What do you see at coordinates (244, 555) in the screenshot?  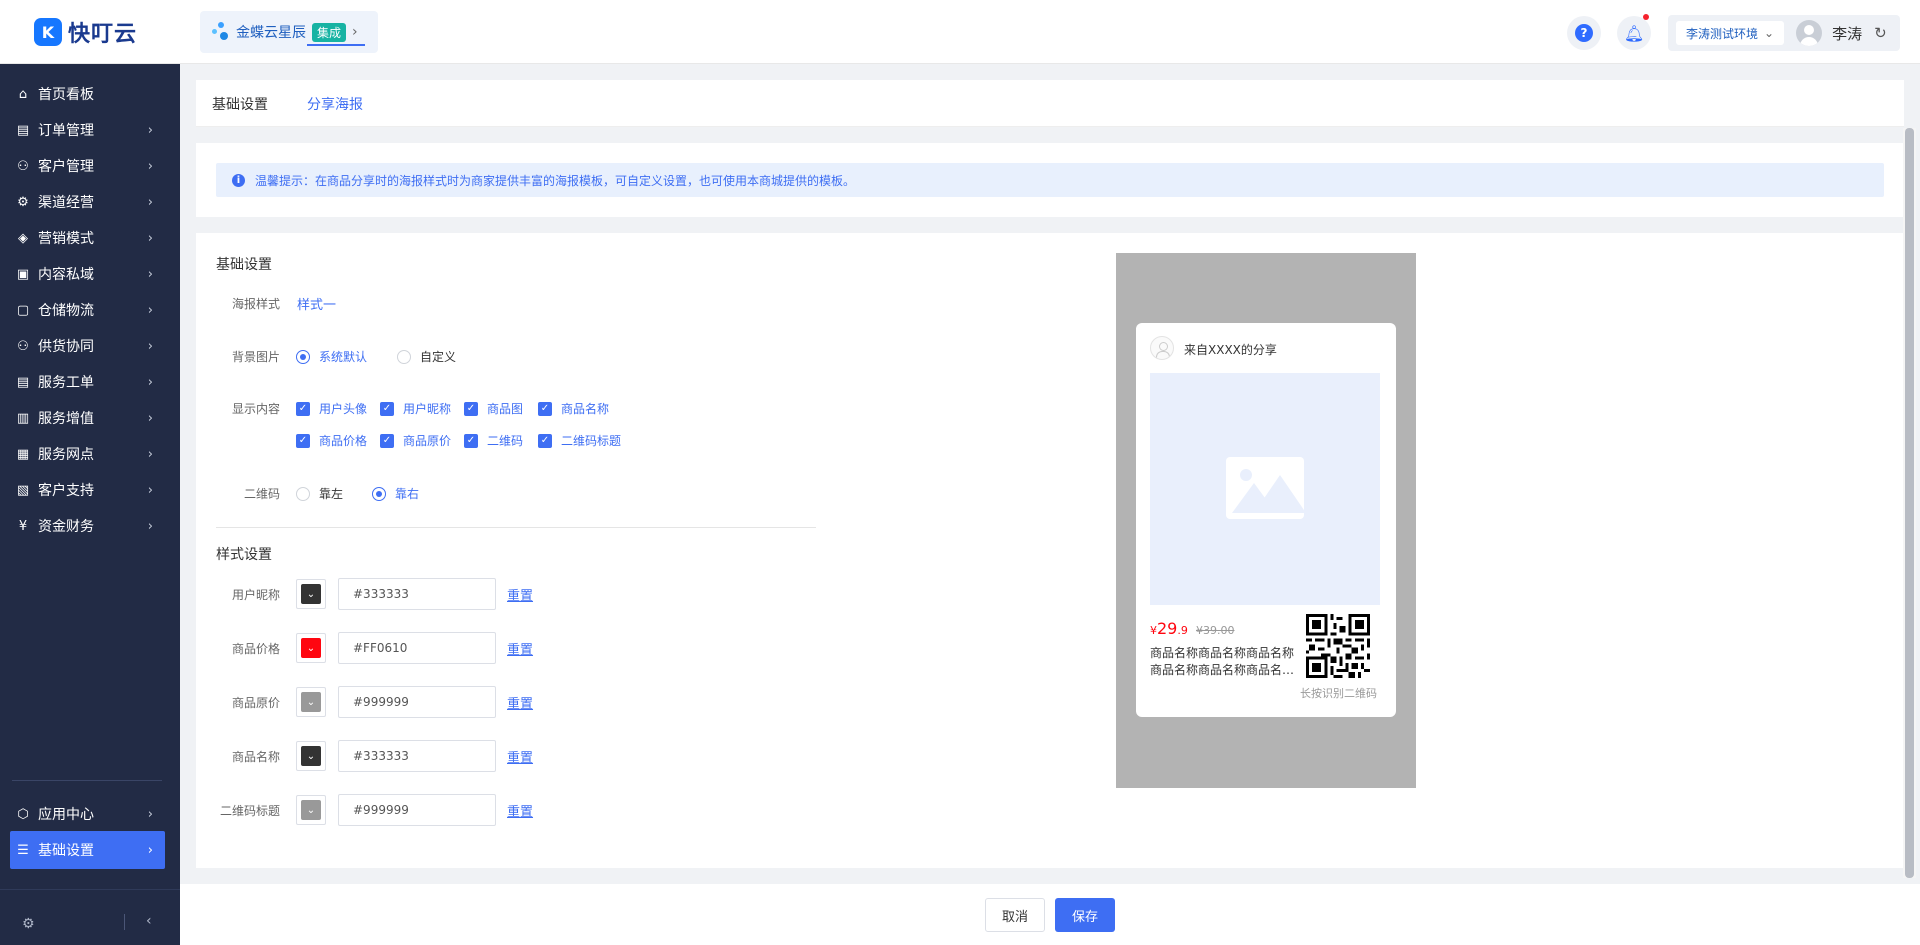 I see `style-settings-title: 样式设置` at bounding box center [244, 555].